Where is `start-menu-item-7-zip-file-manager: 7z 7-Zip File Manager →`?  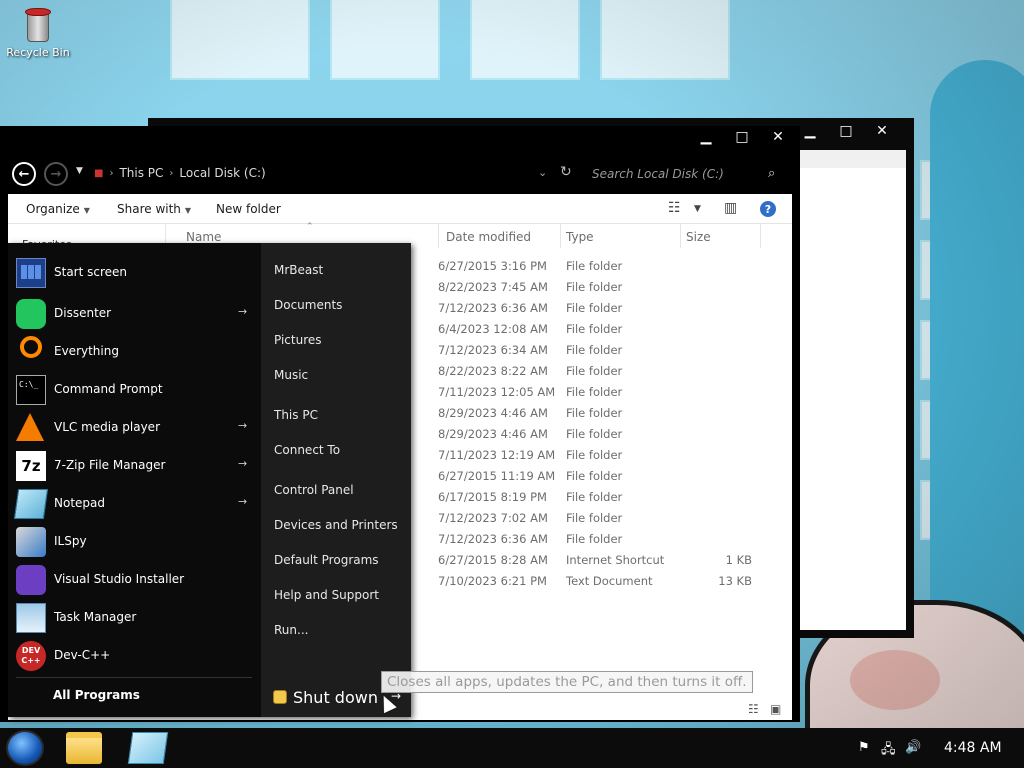
start-menu-item-7-zip-file-manager: 7z 7-Zip File Manager → is located at coordinates (134, 466).